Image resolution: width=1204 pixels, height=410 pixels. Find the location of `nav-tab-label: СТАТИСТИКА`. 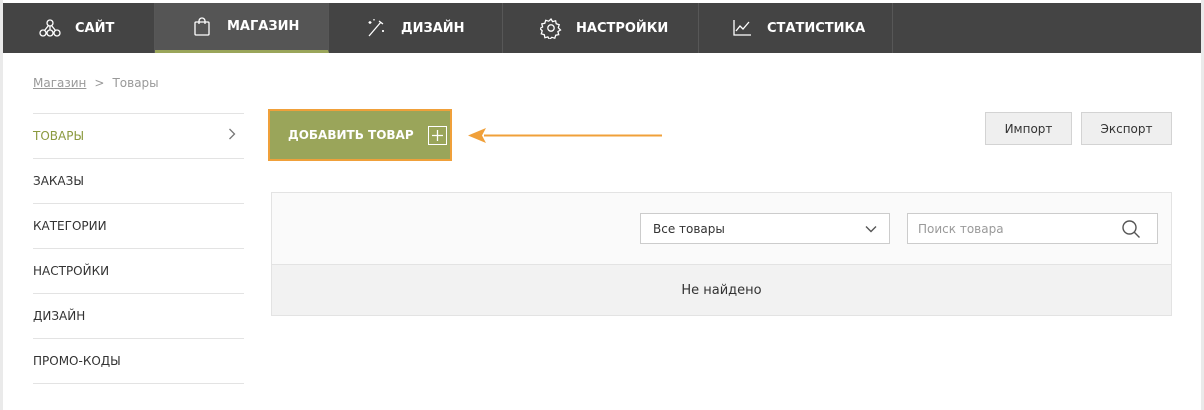

nav-tab-label: СТАТИСТИКА is located at coordinates (816, 28).